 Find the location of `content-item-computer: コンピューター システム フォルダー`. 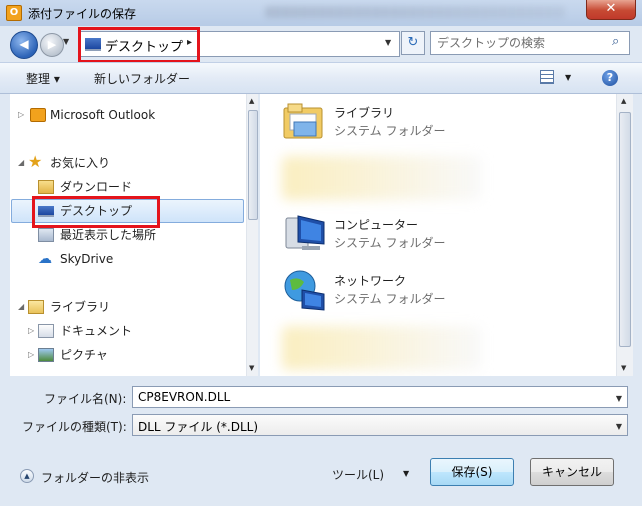

content-item-computer: コンピューター システム フォルダー is located at coordinates (432, 237).